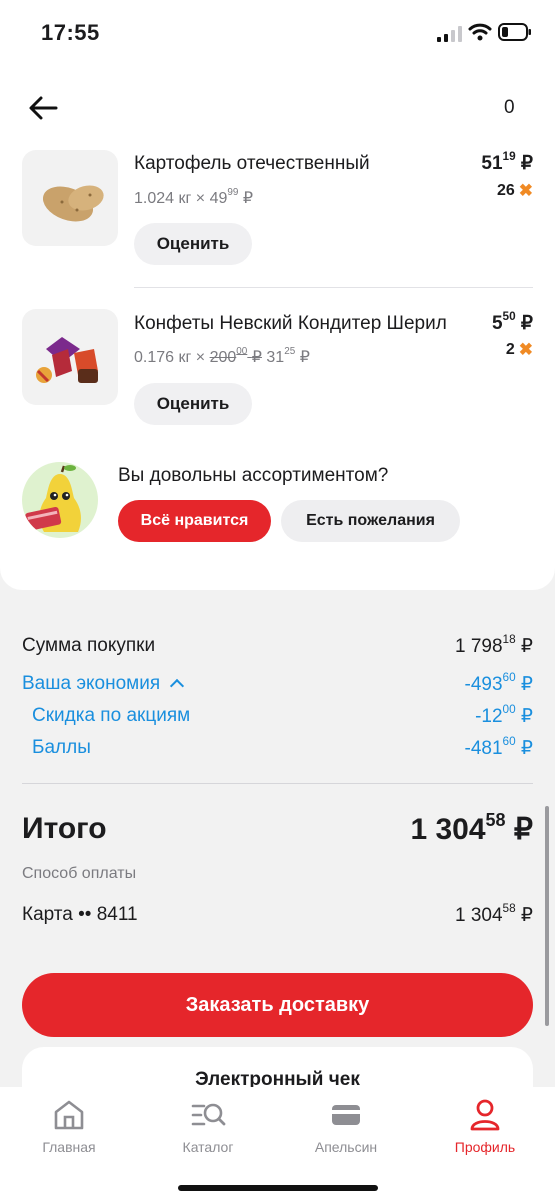 This screenshot has height=1200, width=555. What do you see at coordinates (478, 646) in the screenshot?
I see `value-main: 1 798` at bounding box center [478, 646].